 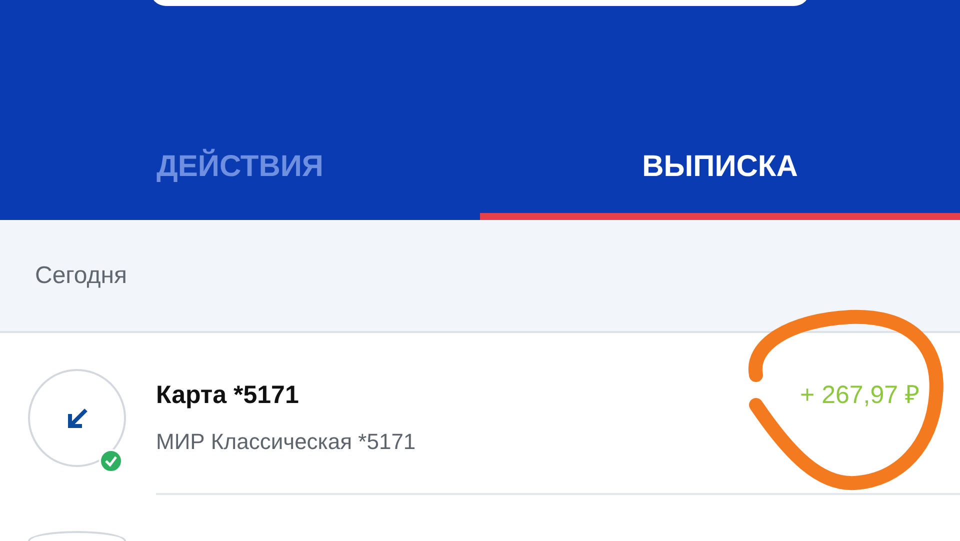 I want to click on transaction-title: Карта *5171, so click(x=228, y=395).